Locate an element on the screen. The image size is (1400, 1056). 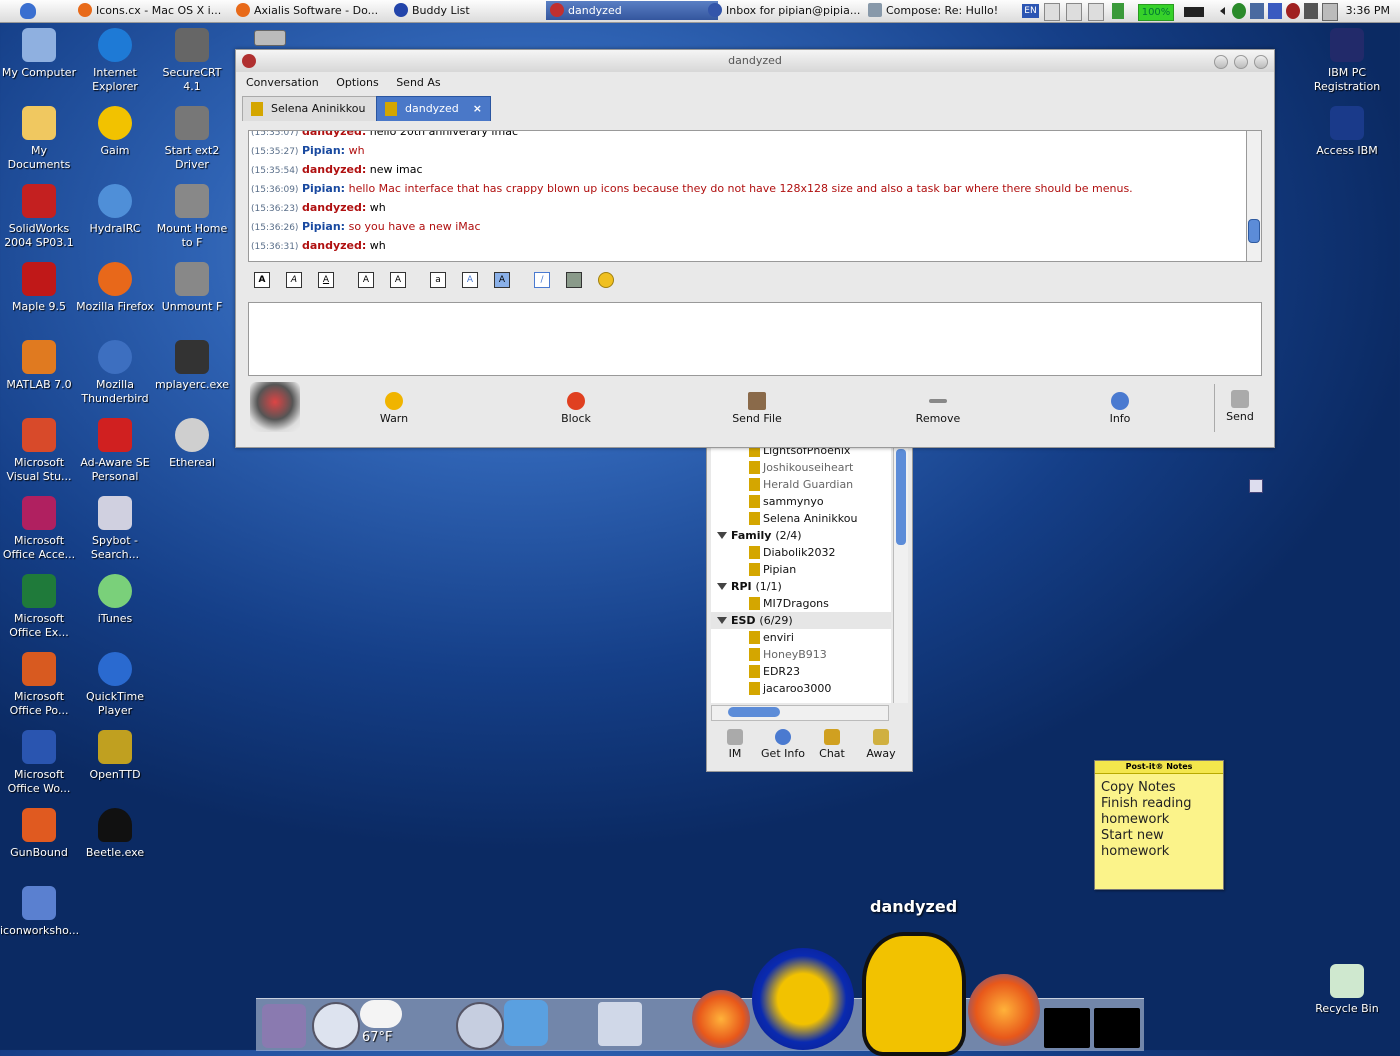
buddy-row: Pipian is located at coordinates (801, 569).